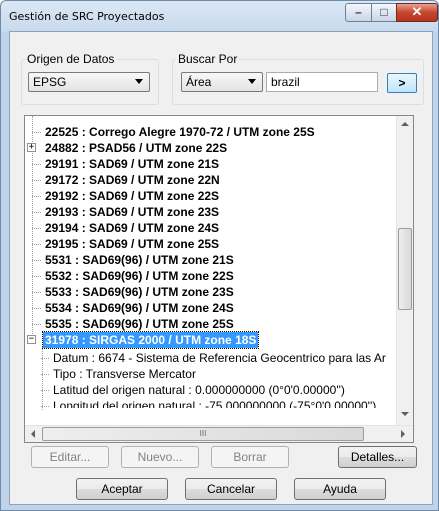 The image size is (439, 511). What do you see at coordinates (208, 59) in the screenshot?
I see `buscar-label: Buscar Por` at bounding box center [208, 59].